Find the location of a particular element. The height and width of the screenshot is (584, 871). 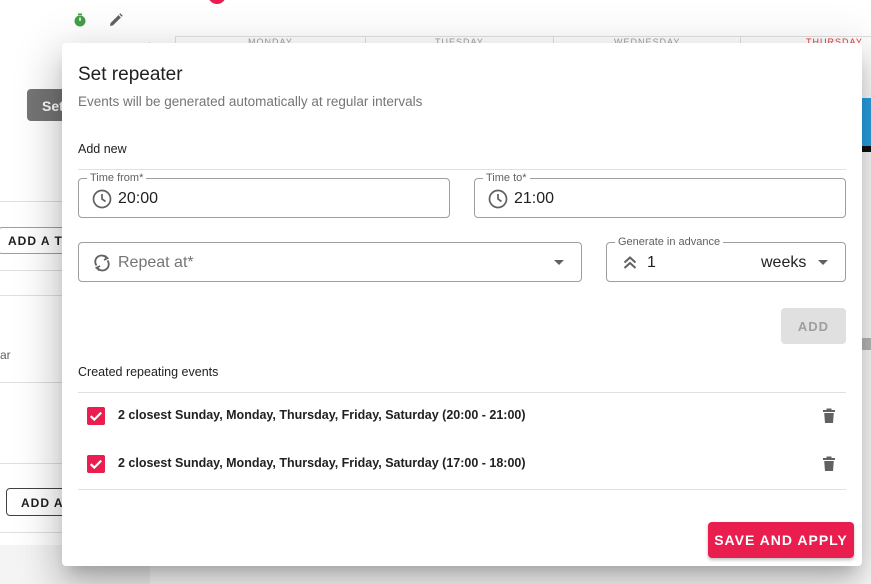

left-panel-header is located at coordinates (75, 21).